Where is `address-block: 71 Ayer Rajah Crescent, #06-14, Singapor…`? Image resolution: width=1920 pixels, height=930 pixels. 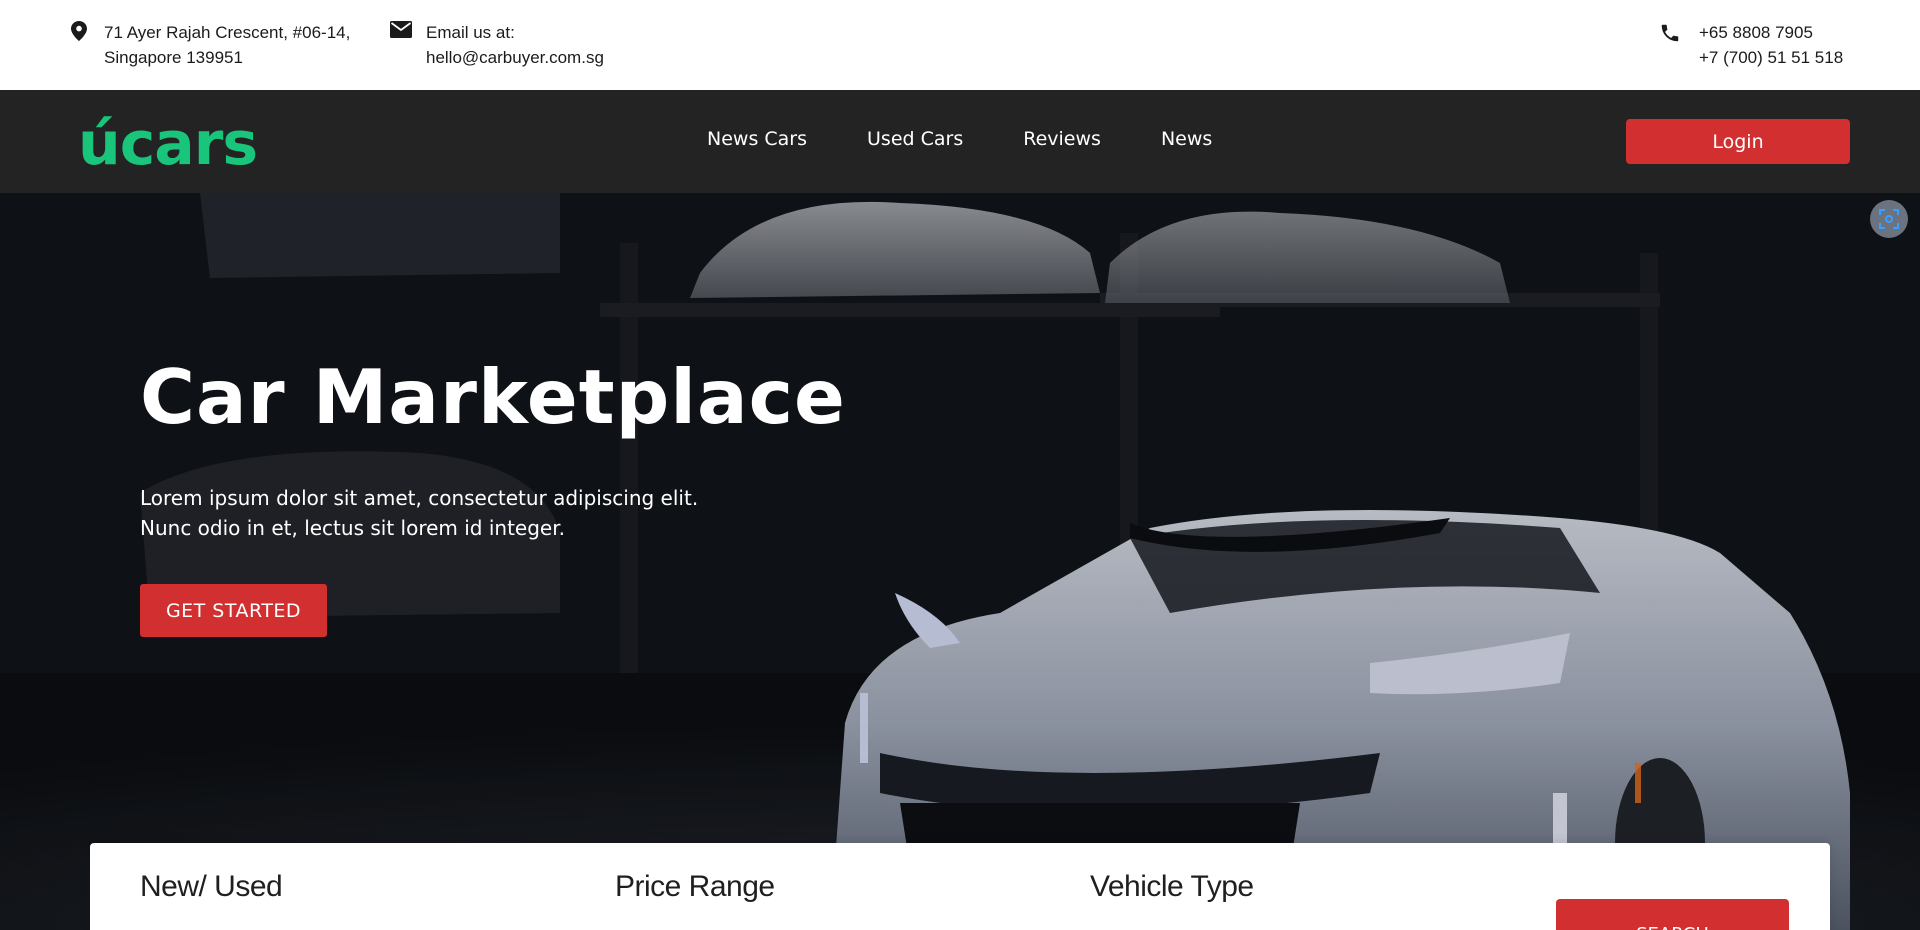
address-block: 71 Ayer Rajah Crescent, #06-14, Singapor… is located at coordinates (209, 45).